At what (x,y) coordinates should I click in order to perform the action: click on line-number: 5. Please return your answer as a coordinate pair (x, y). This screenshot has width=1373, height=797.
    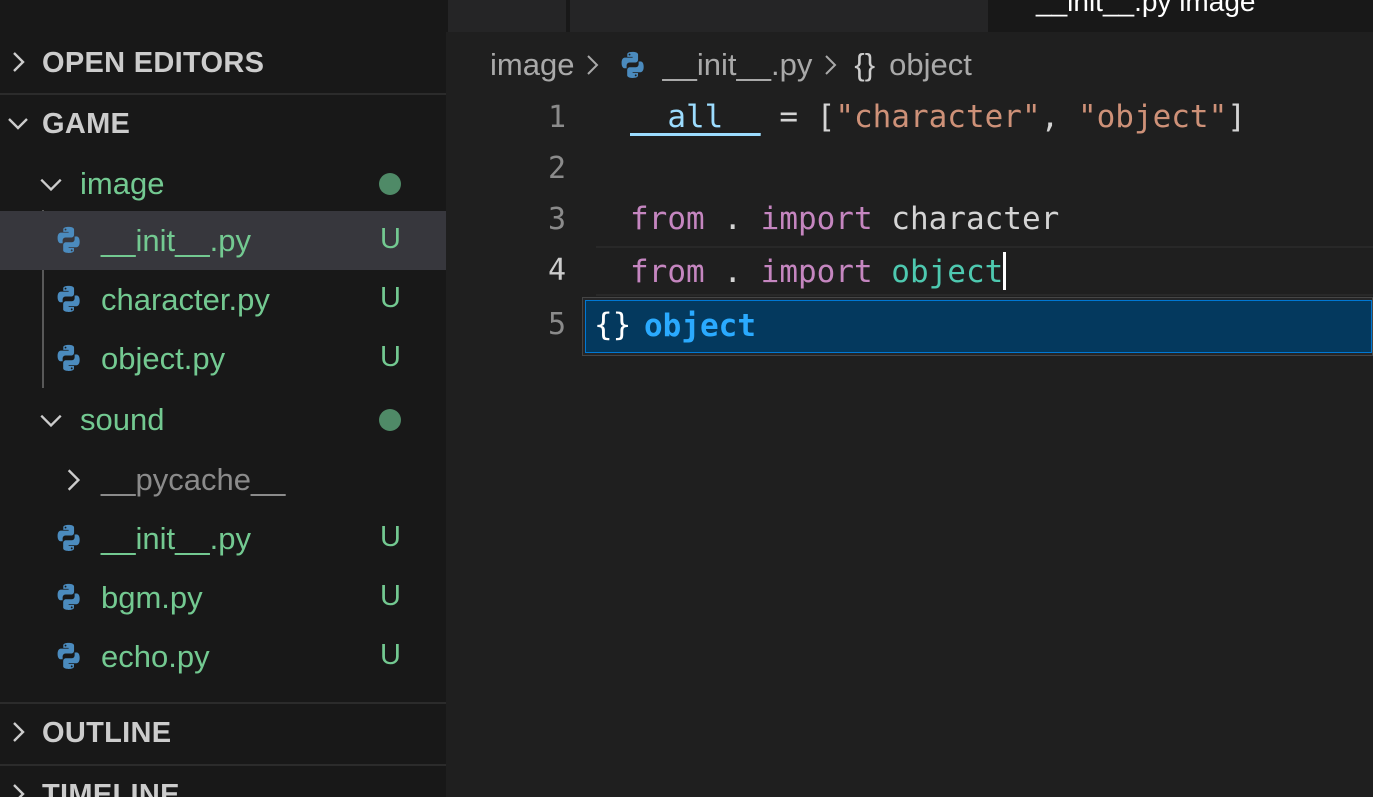
    Looking at the image, I should click on (556, 324).